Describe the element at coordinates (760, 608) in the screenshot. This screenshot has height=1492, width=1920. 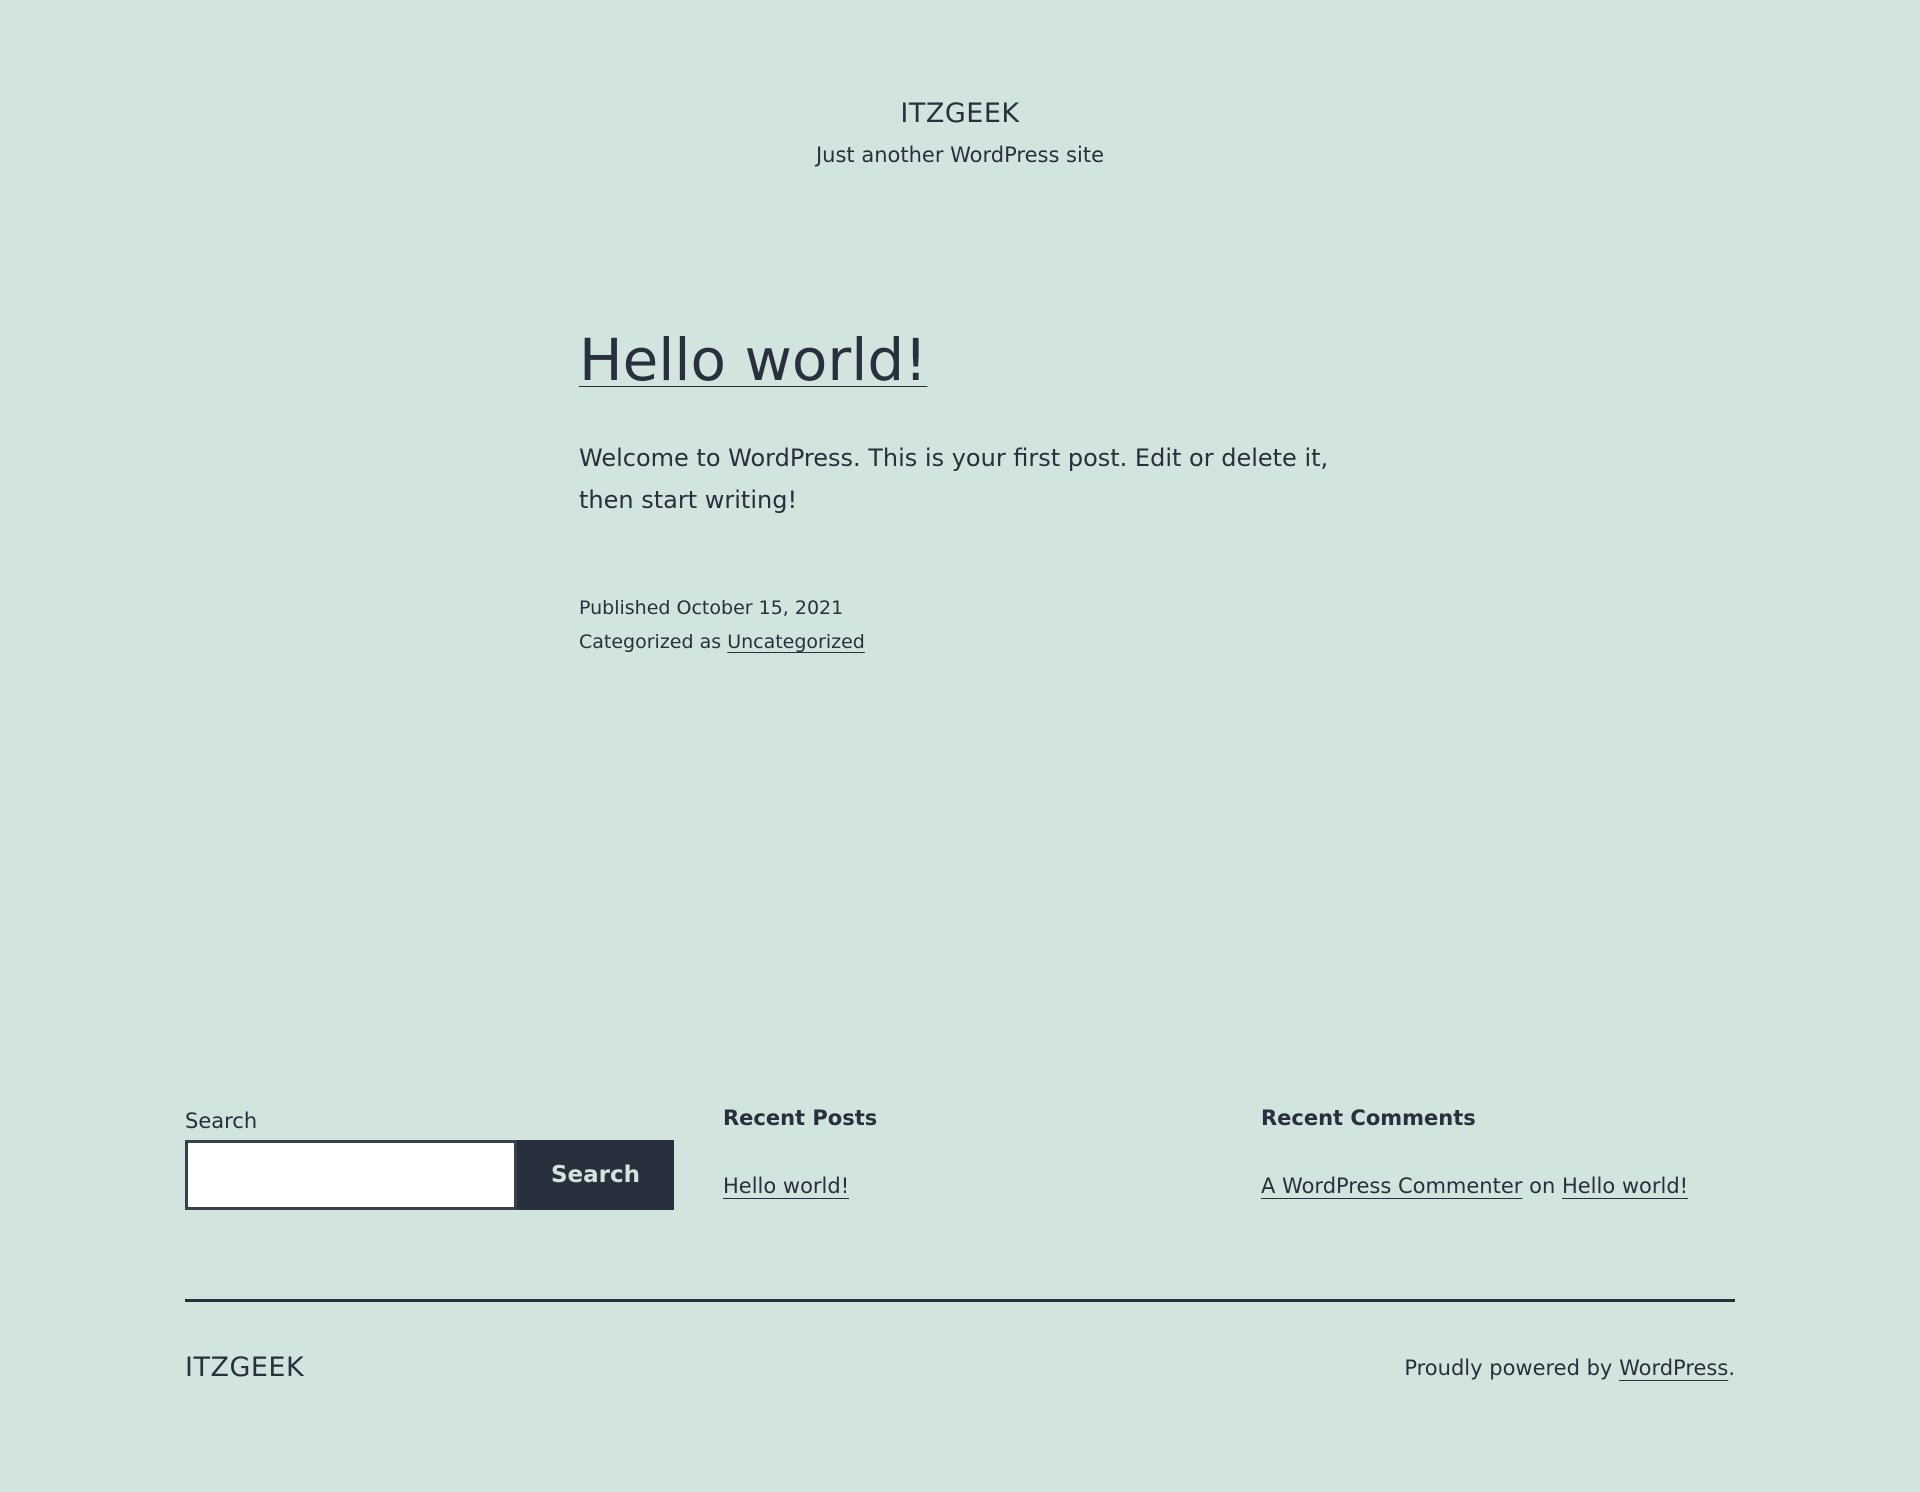
I see `published-date: October 15, 2021` at that location.